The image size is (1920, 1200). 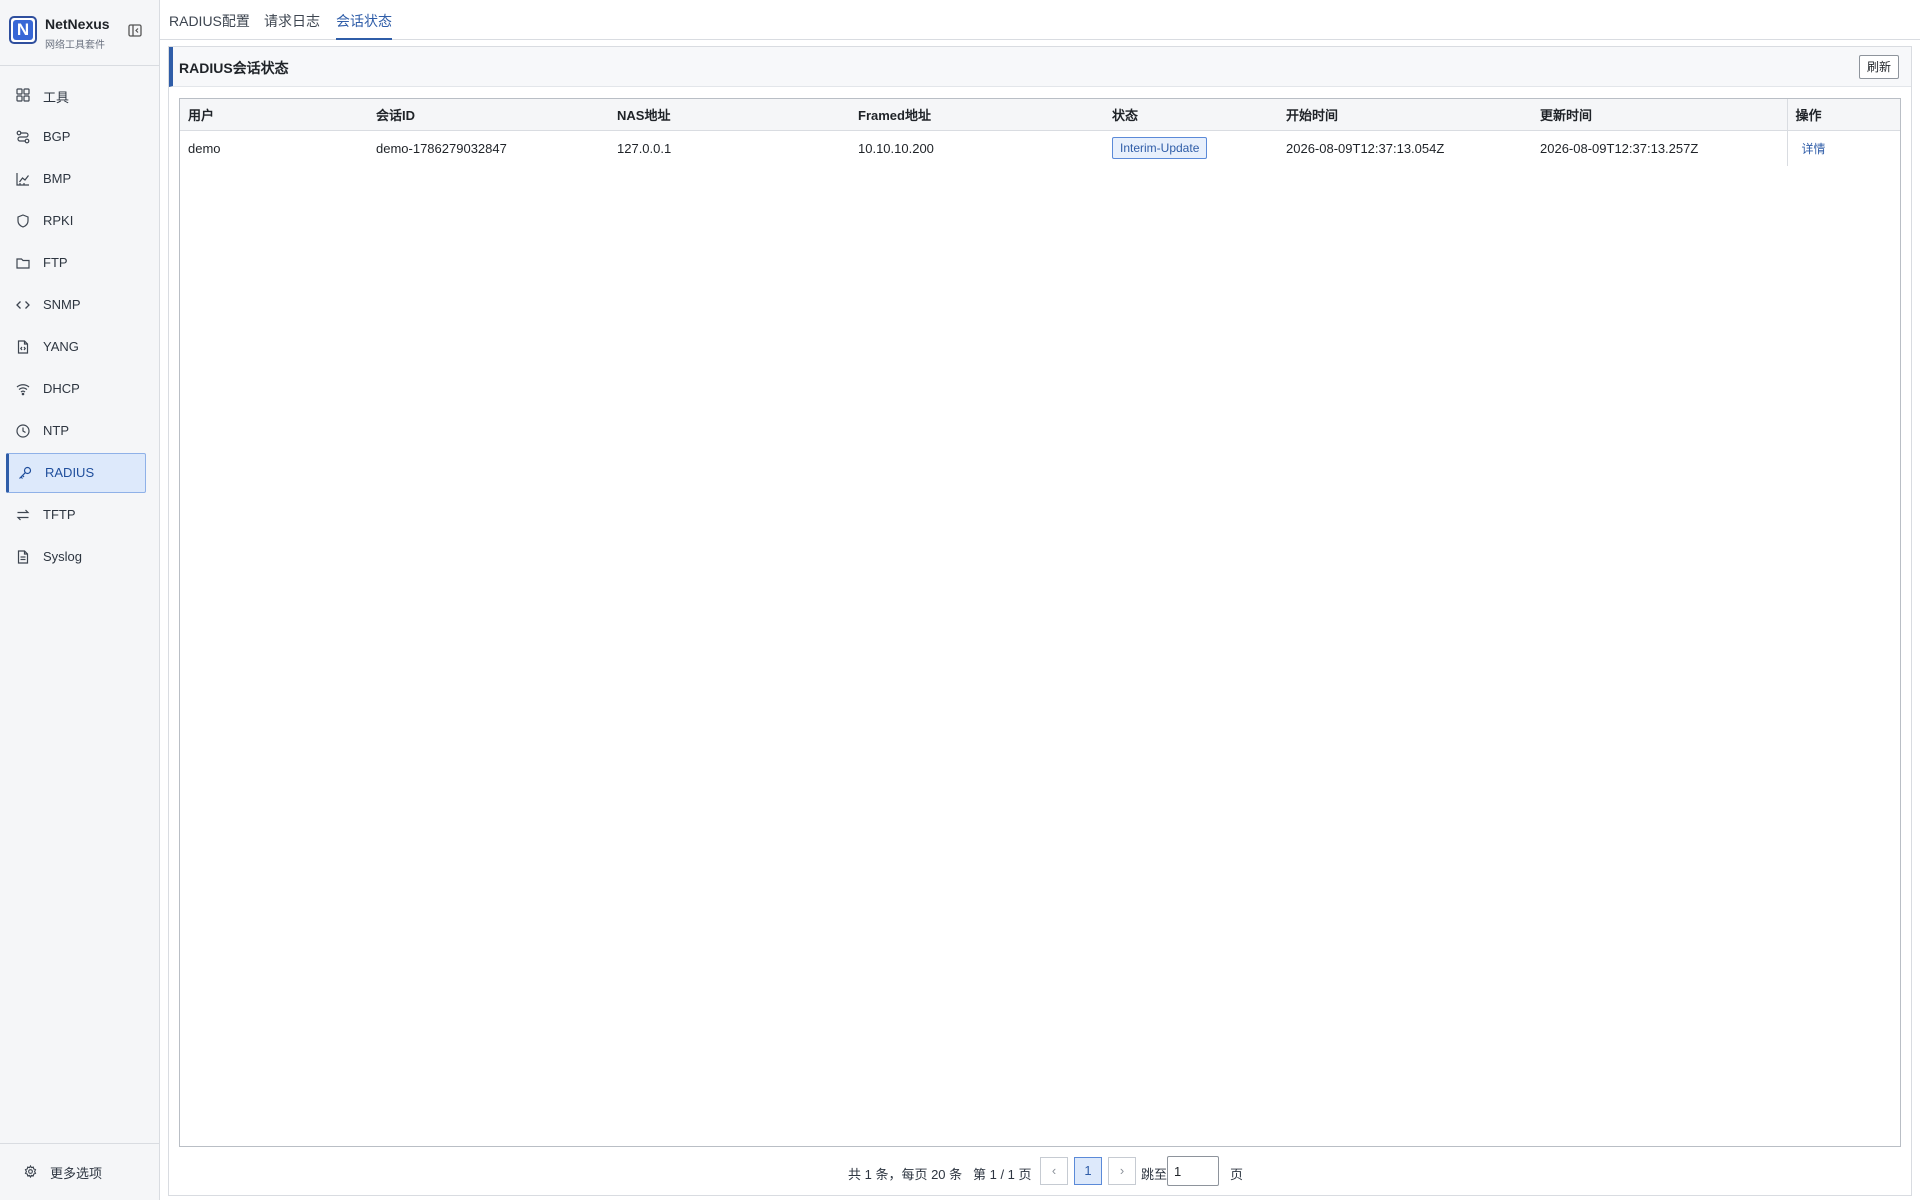 What do you see at coordinates (23, 137) in the screenshot?
I see `route-icon` at bounding box center [23, 137].